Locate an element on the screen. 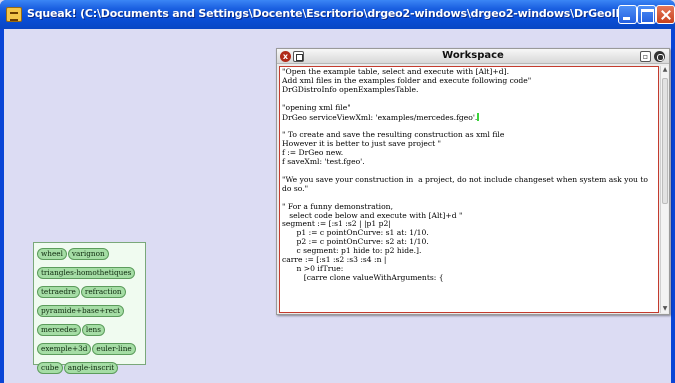  workspace-title: Workspace is located at coordinates (473, 55).